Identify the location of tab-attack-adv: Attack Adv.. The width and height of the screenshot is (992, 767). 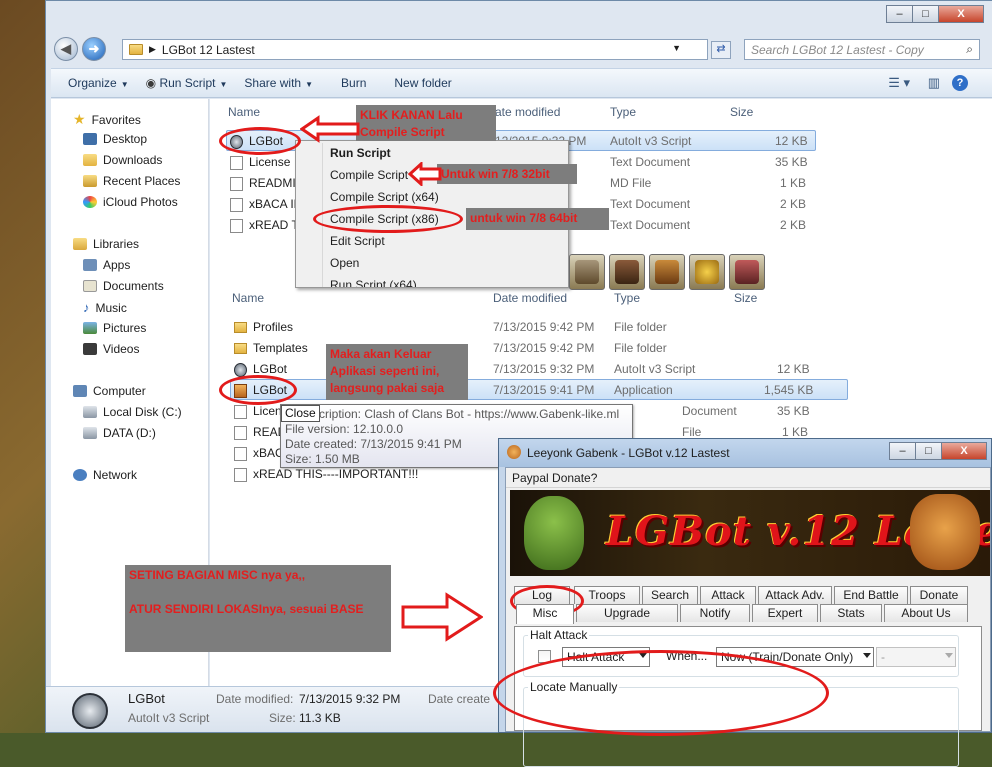
(795, 595).